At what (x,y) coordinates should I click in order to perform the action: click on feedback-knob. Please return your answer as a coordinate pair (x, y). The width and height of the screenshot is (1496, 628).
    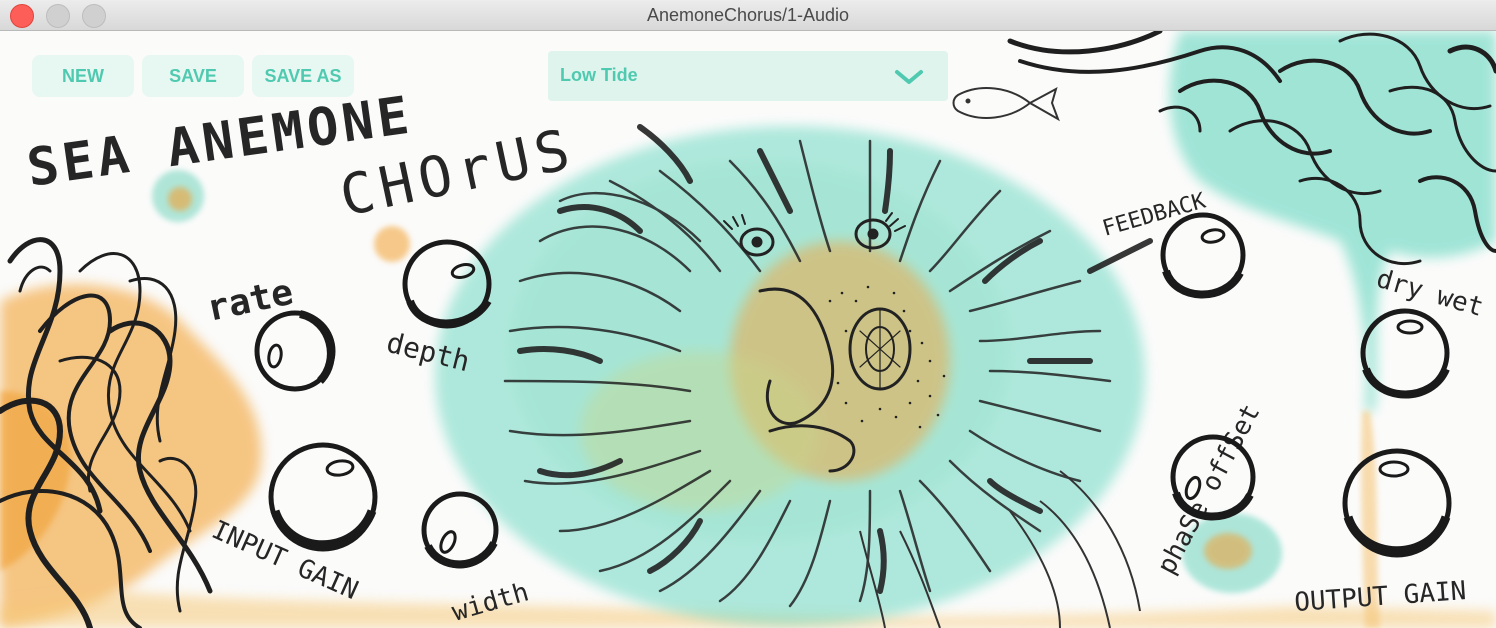
    Looking at the image, I should click on (1203, 255).